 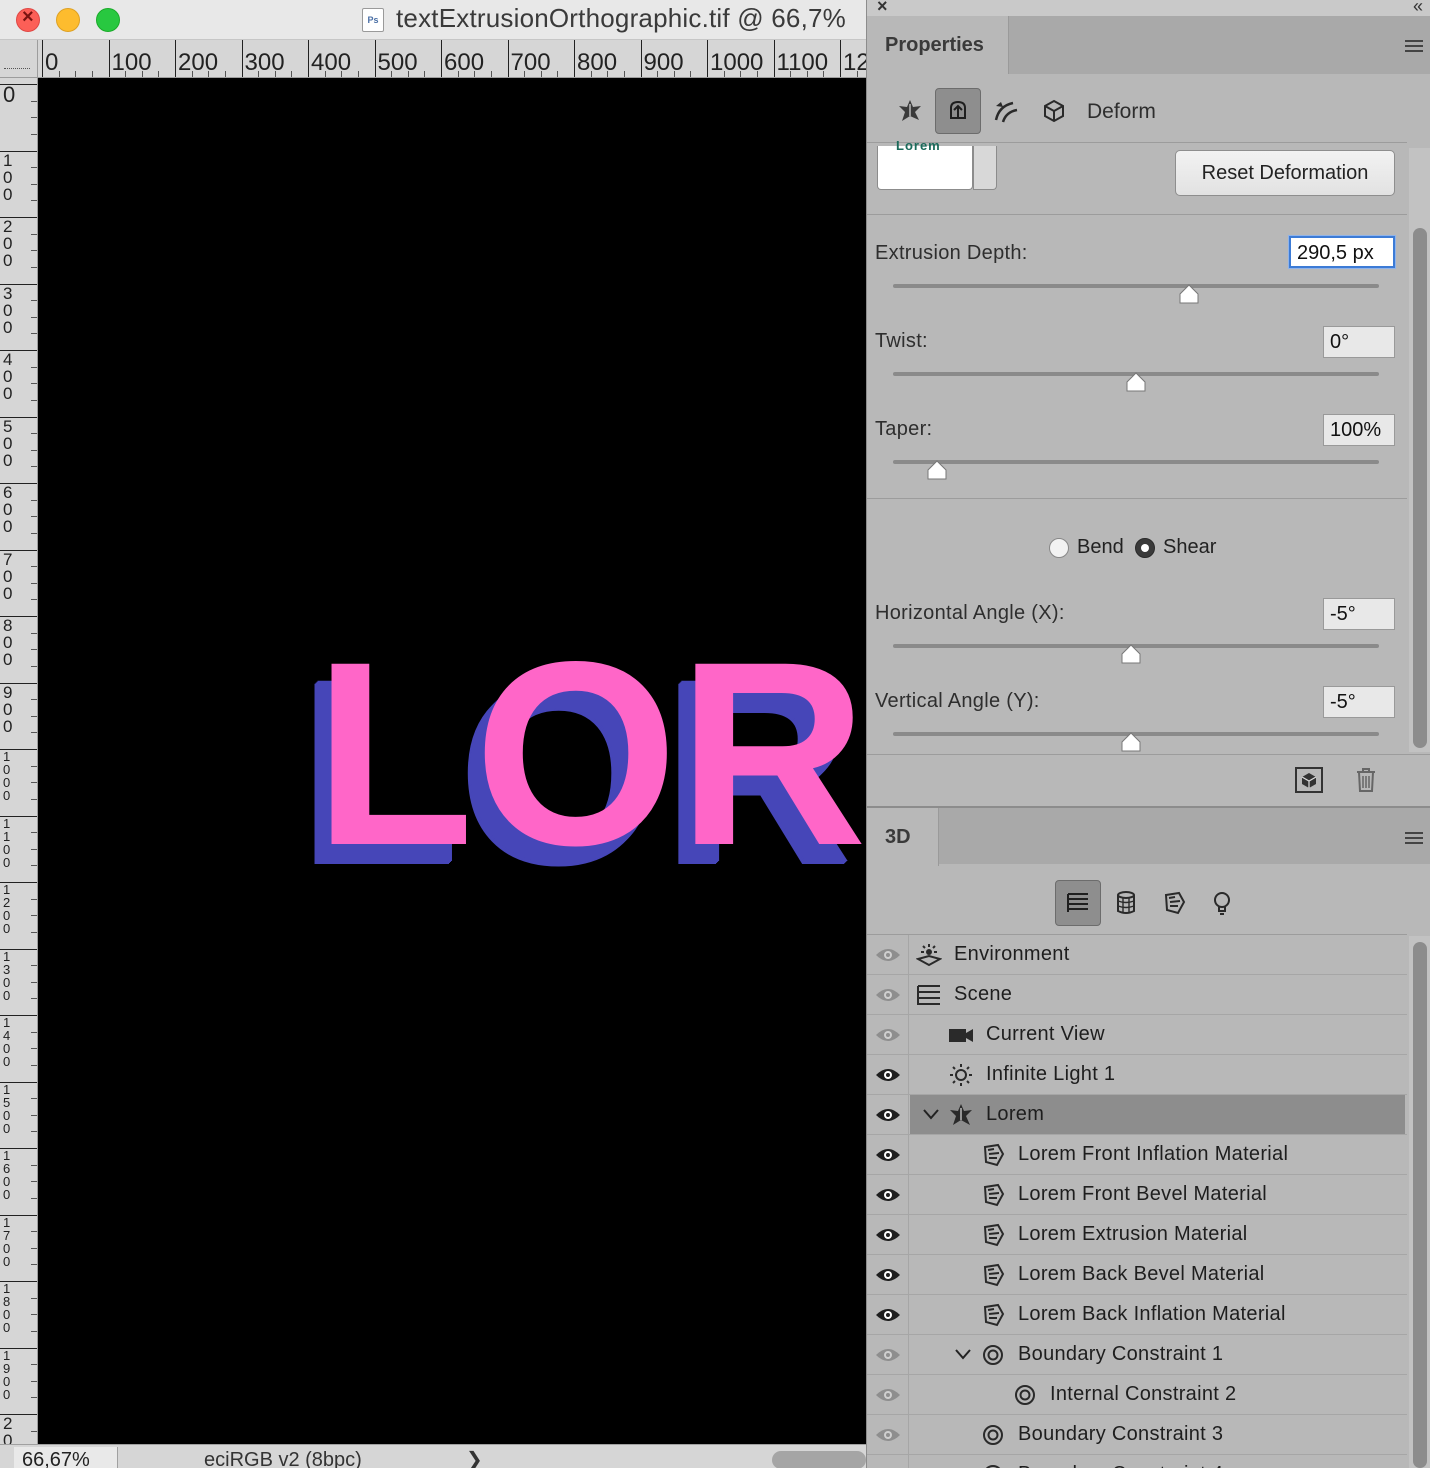 I want to click on layer-row-lorem: Lorem, so click(x=1137, y=1115).